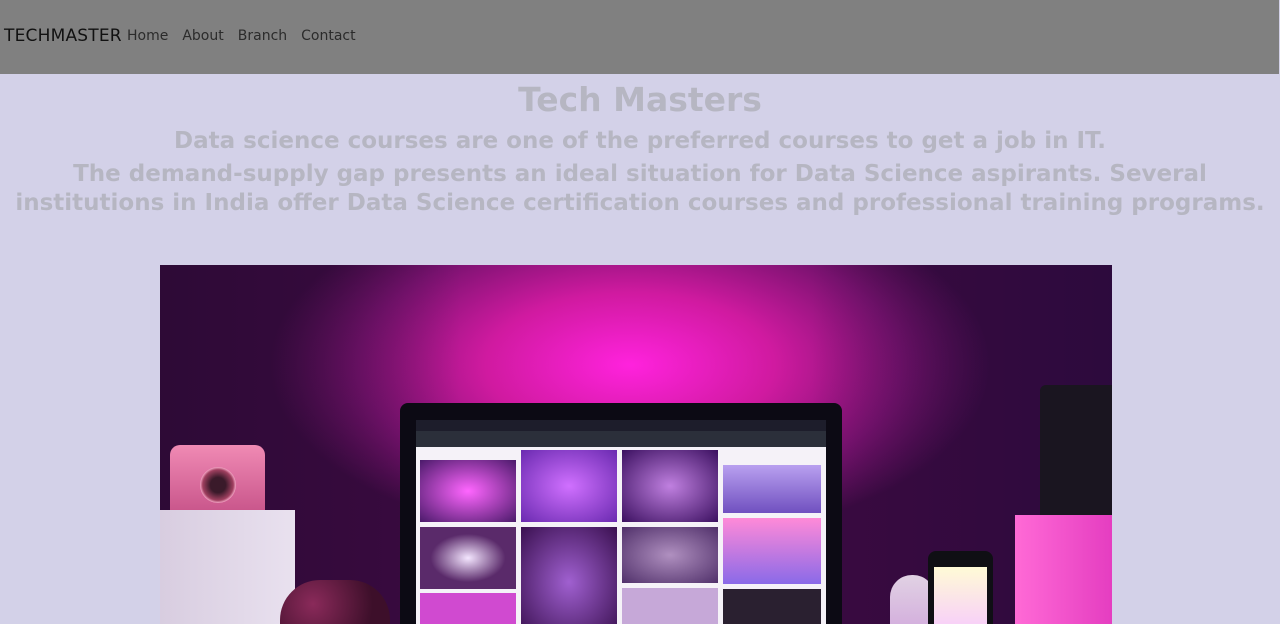 The height and width of the screenshot is (624, 1280). Describe the element at coordinates (227, 567) in the screenshot. I see `white-box` at that location.